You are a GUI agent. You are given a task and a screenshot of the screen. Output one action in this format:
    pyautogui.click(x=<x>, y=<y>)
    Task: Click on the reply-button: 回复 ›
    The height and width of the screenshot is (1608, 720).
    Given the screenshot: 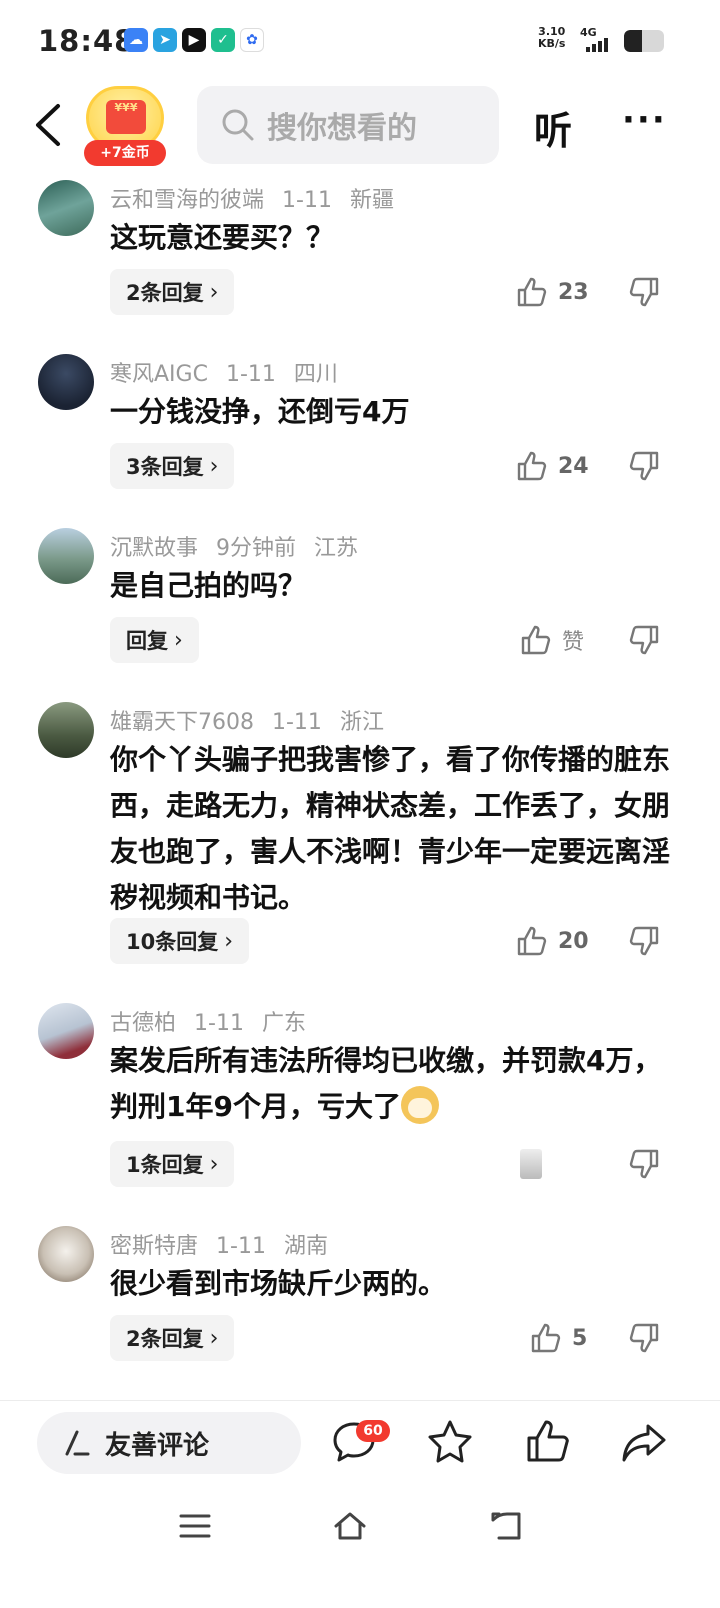 What is the action you would take?
    pyautogui.click(x=154, y=640)
    